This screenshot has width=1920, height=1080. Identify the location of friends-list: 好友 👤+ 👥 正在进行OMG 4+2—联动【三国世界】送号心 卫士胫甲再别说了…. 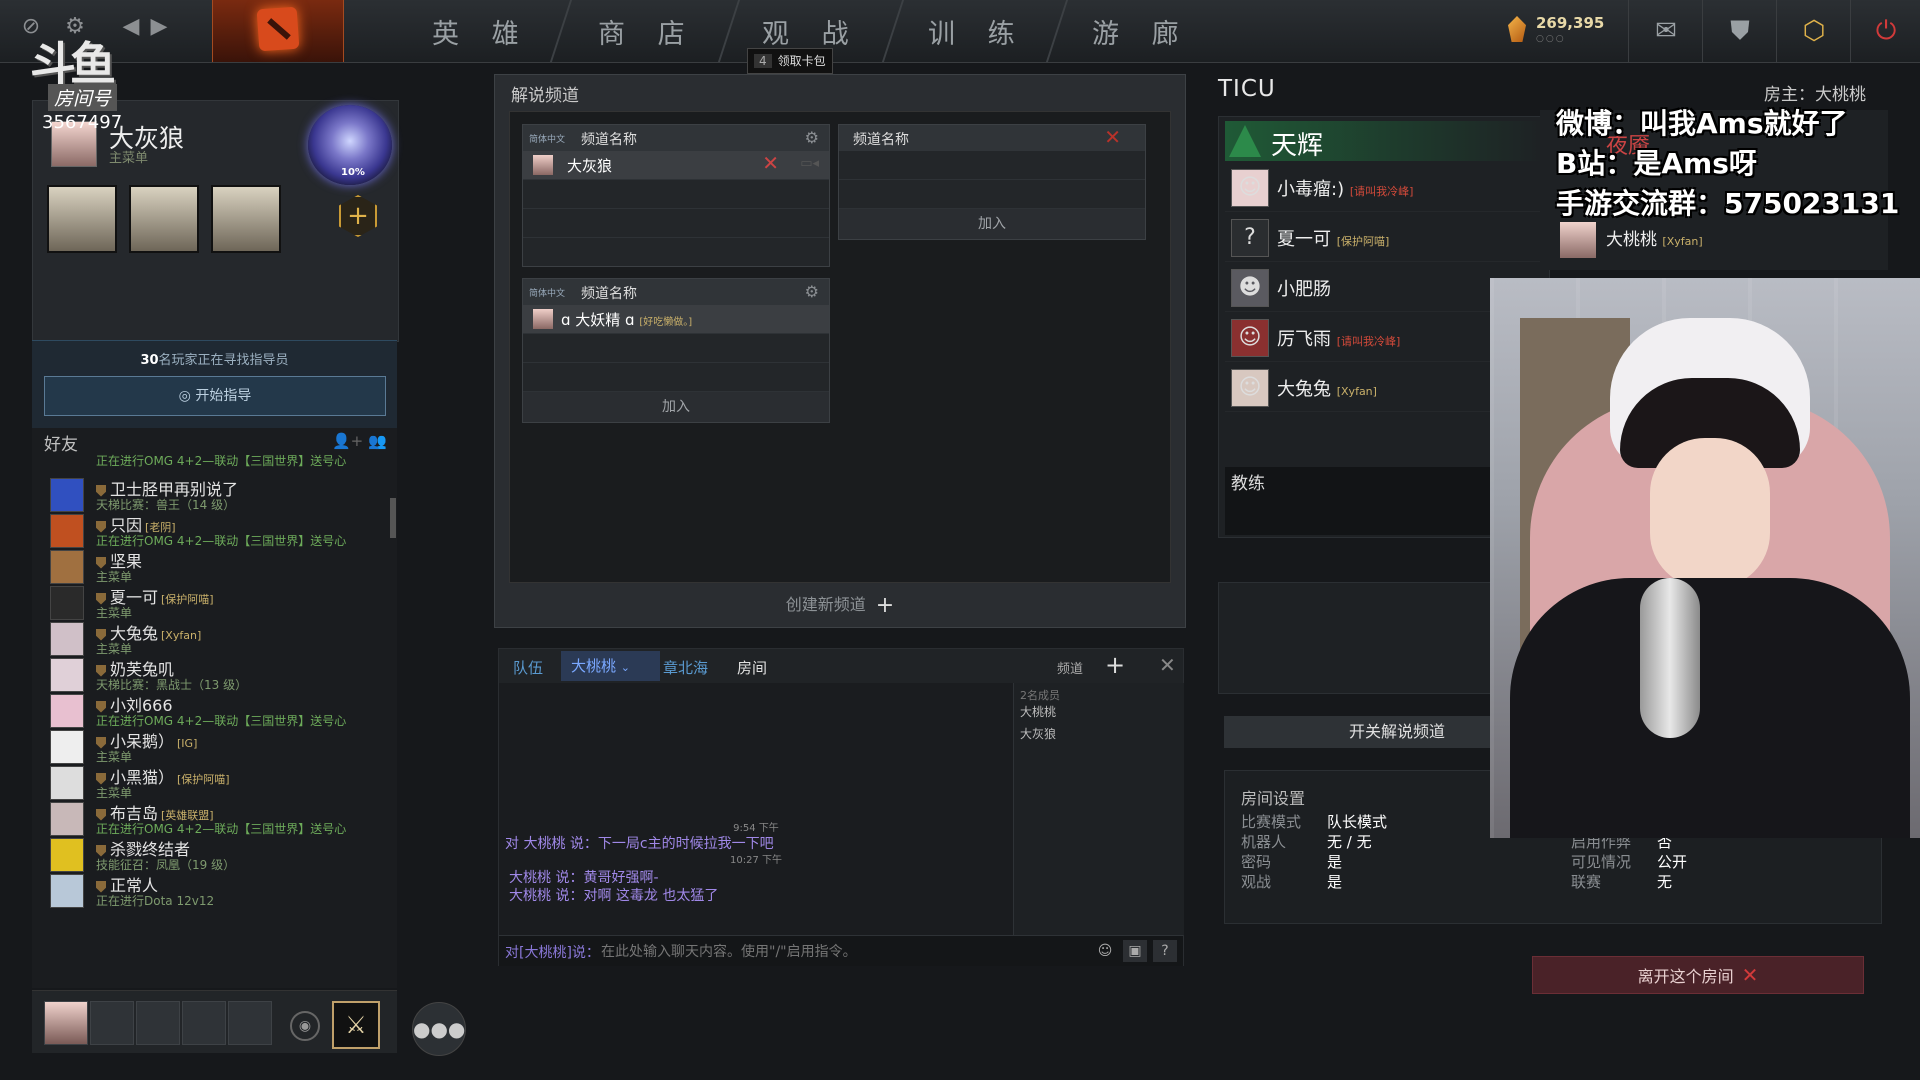
(214, 708).